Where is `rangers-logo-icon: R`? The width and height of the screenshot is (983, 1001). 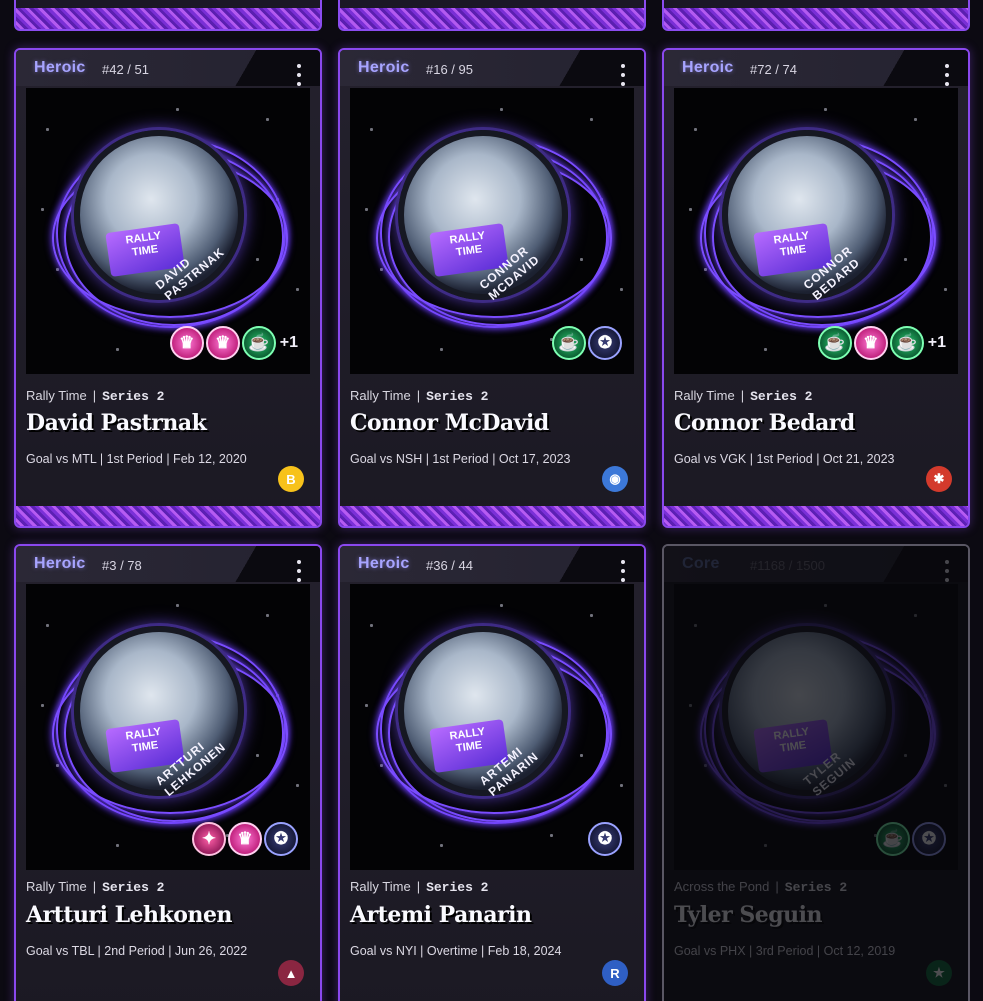
rangers-logo-icon: R is located at coordinates (615, 973).